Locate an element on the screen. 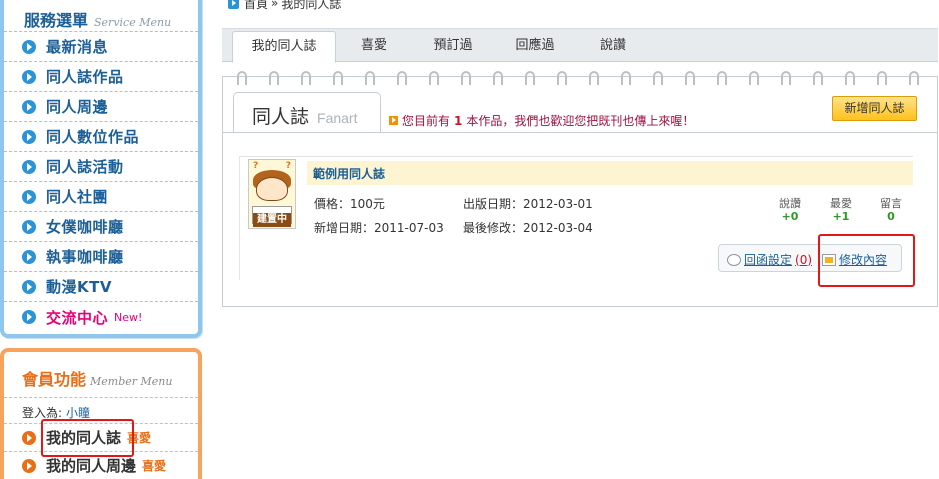 This screenshot has width=939, height=479. work-added-date: 新增日期：2011-07-03 is located at coordinates (379, 227).